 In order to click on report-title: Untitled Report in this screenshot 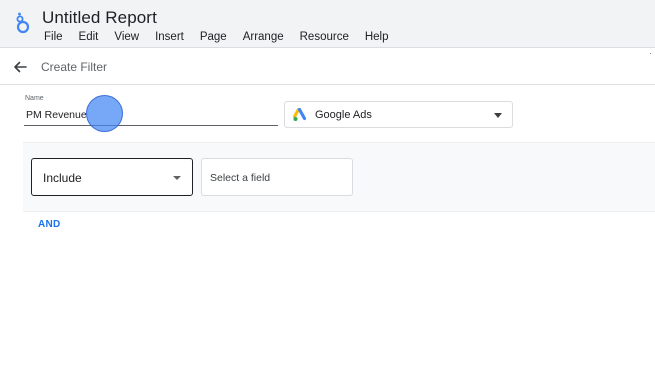, I will do `click(99, 18)`.